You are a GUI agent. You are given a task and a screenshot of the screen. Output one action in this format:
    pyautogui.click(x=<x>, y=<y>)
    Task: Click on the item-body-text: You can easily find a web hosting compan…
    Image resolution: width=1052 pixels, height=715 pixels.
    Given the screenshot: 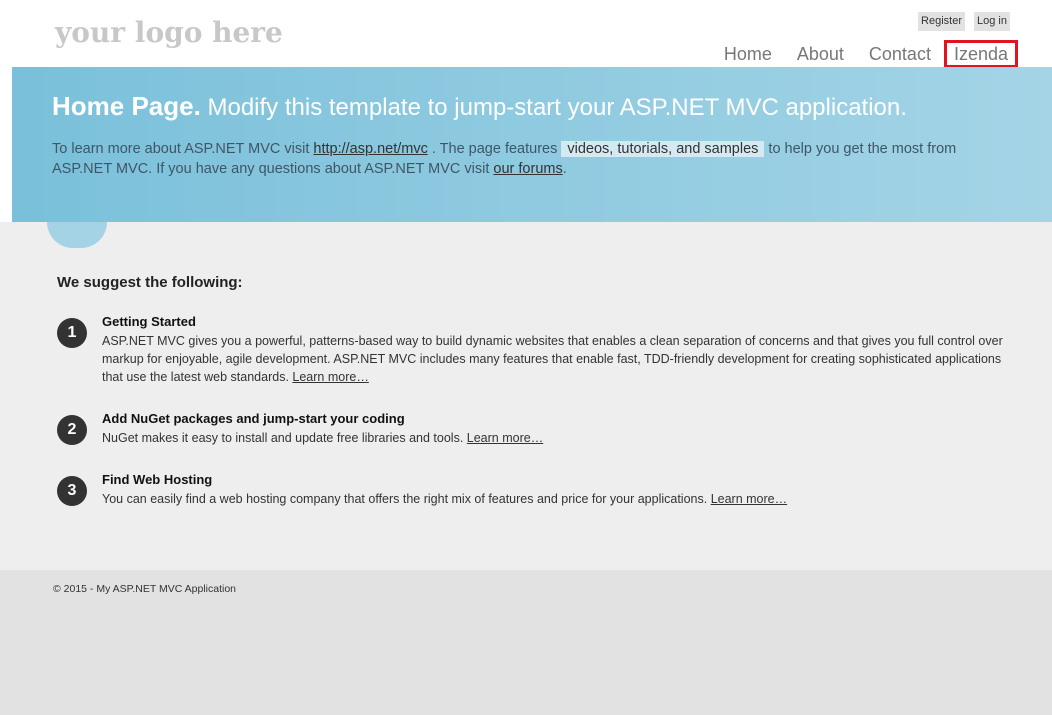 What is the action you would take?
    pyautogui.click(x=406, y=499)
    